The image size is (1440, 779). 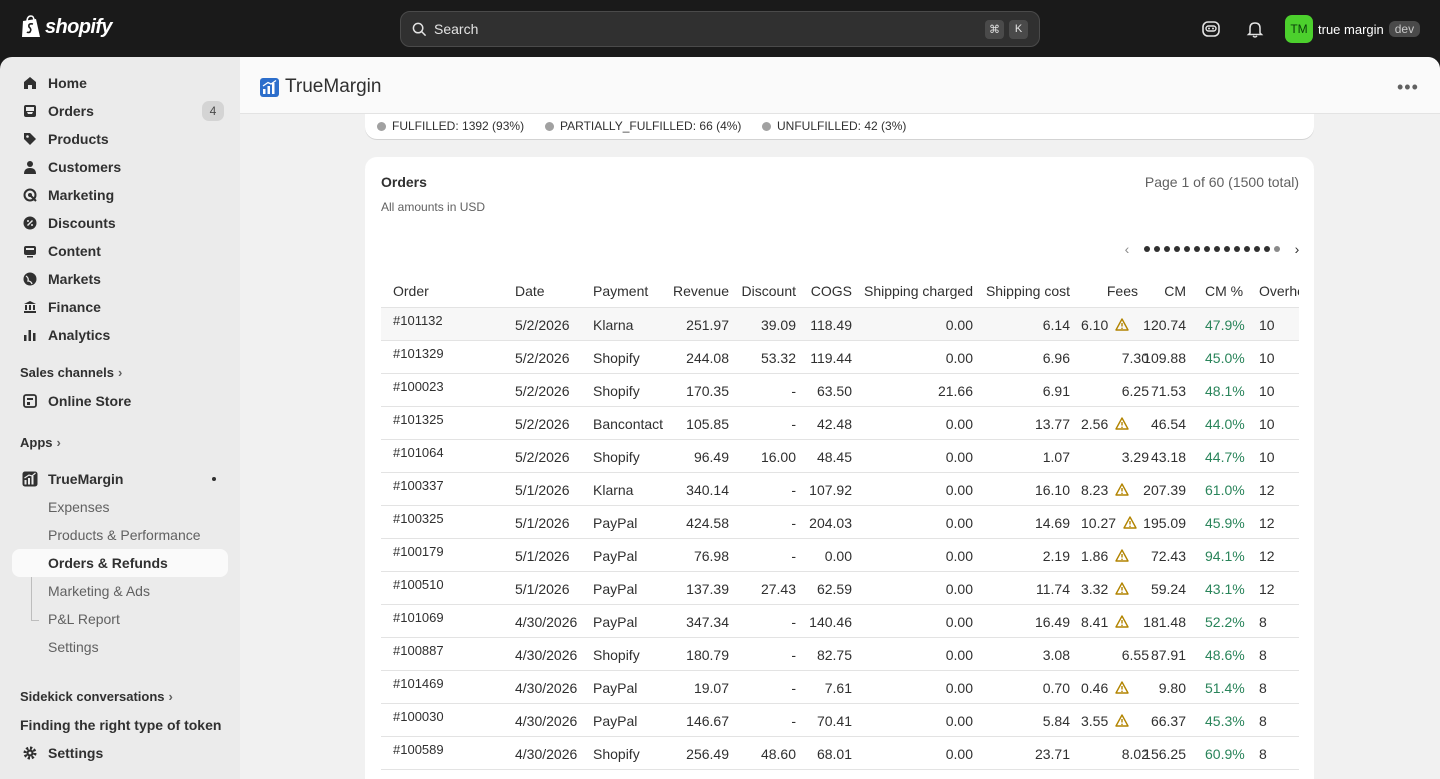 I want to click on sidebar-item-customers: Customers, so click(x=120, y=167).